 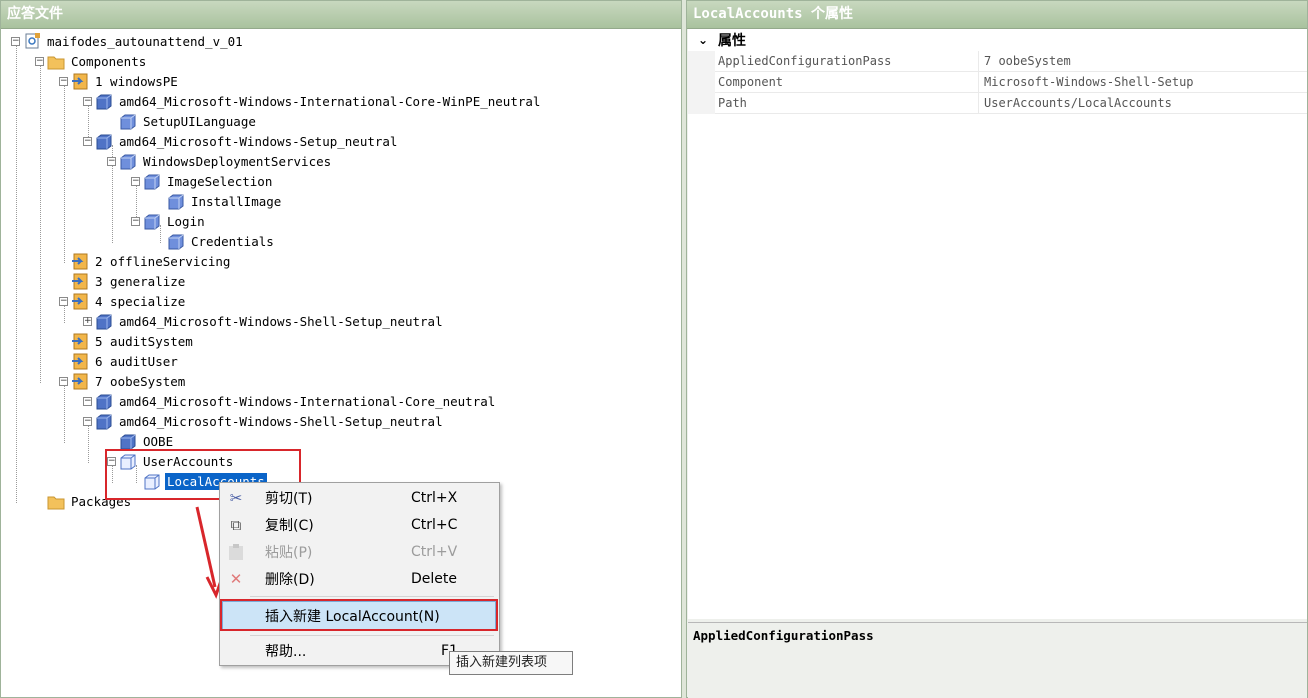 What do you see at coordinates (732, 41) in the screenshot?
I see `property-category-label: 属性` at bounding box center [732, 41].